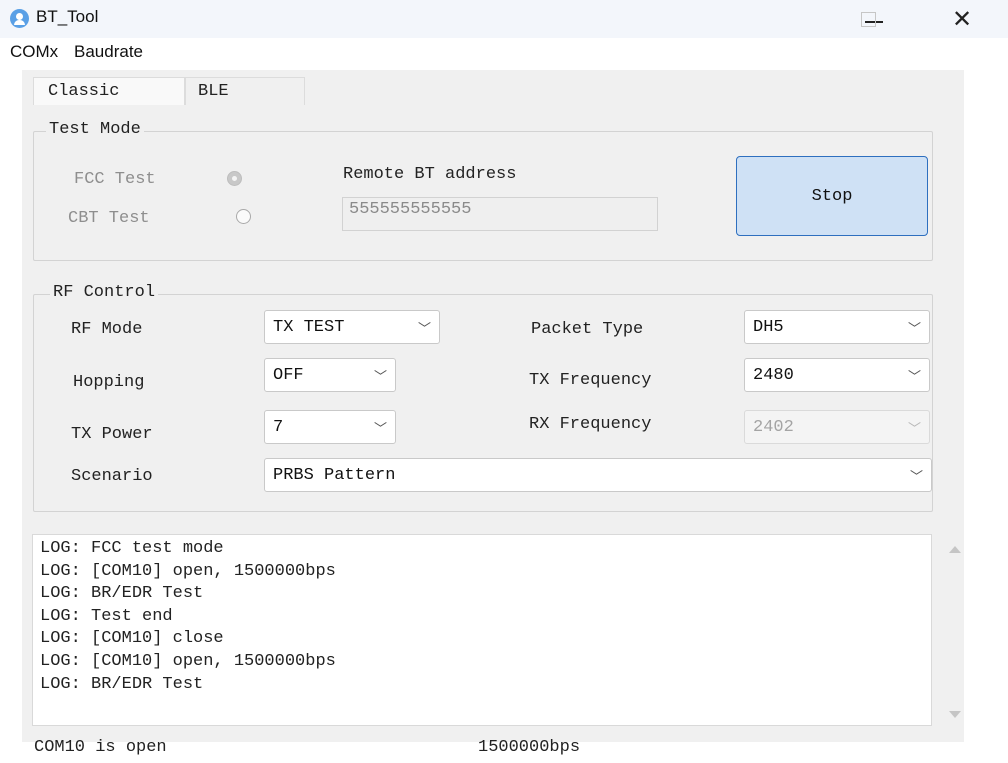  What do you see at coordinates (67, 16) in the screenshot?
I see `window-title: BT_Tool` at bounding box center [67, 16].